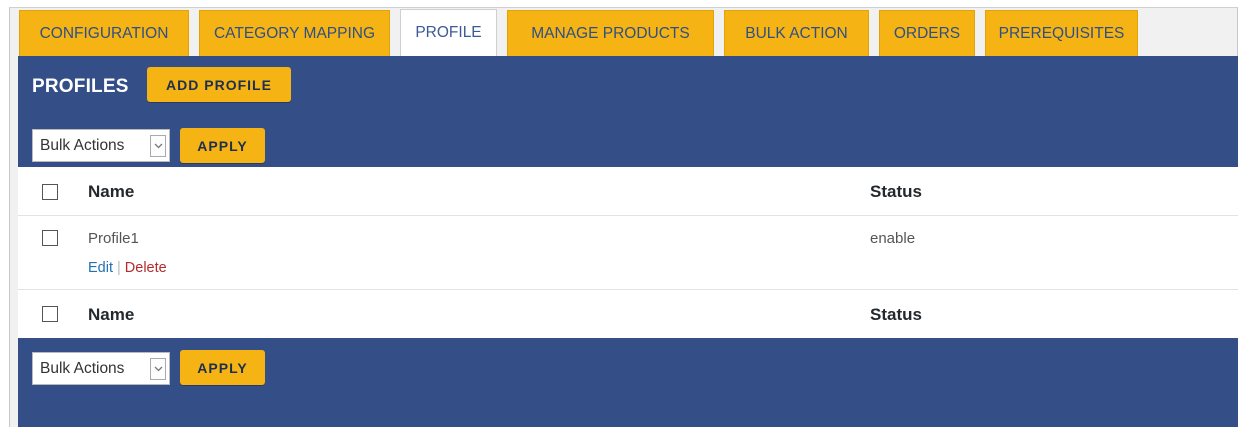 The image size is (1248, 427). What do you see at coordinates (111, 192) in the screenshot?
I see `column-header-name: Name` at bounding box center [111, 192].